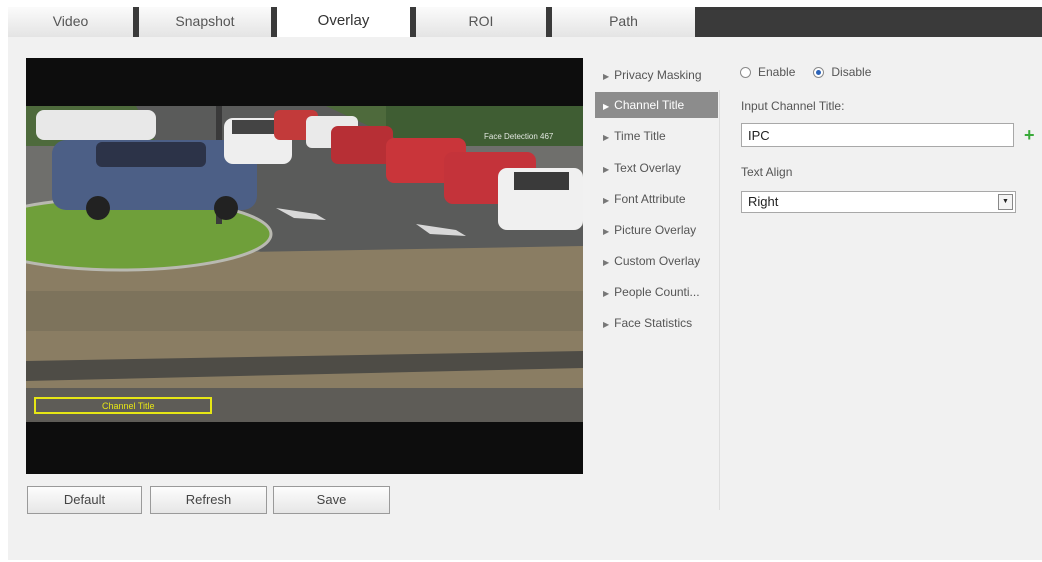 This screenshot has height=562, width=1042. I want to click on menu-item-privacy-masking: ▶ Privacy Masking, so click(656, 75).